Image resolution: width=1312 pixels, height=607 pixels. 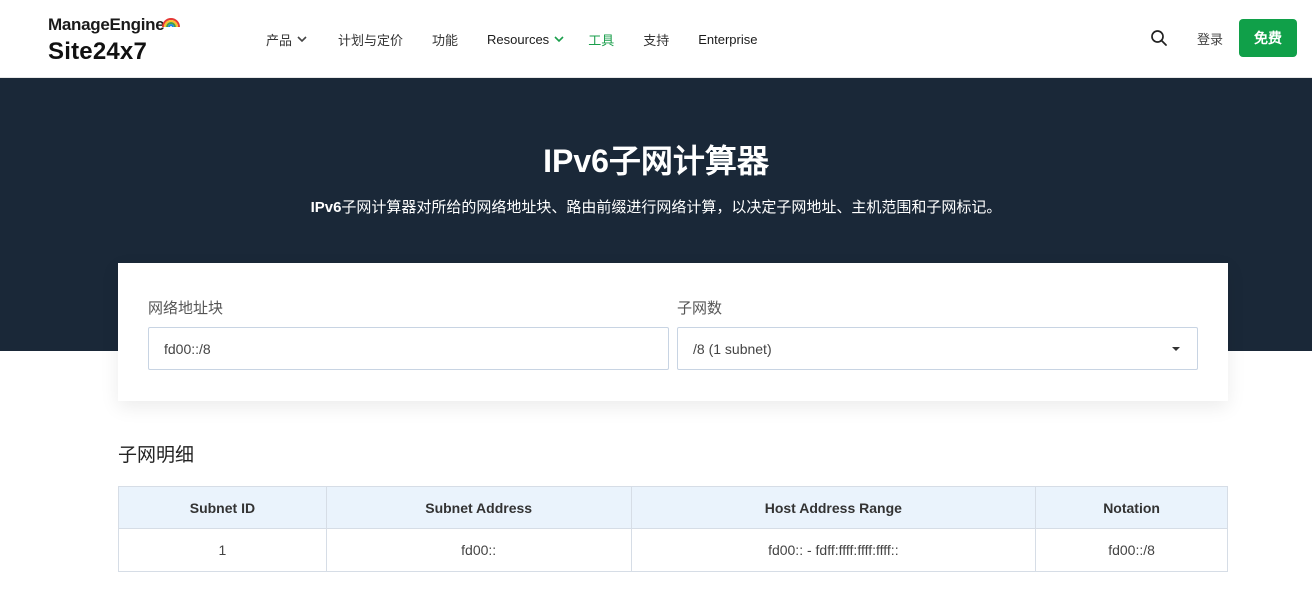 I want to click on subnet-count-label: 子网数, so click(x=700, y=308).